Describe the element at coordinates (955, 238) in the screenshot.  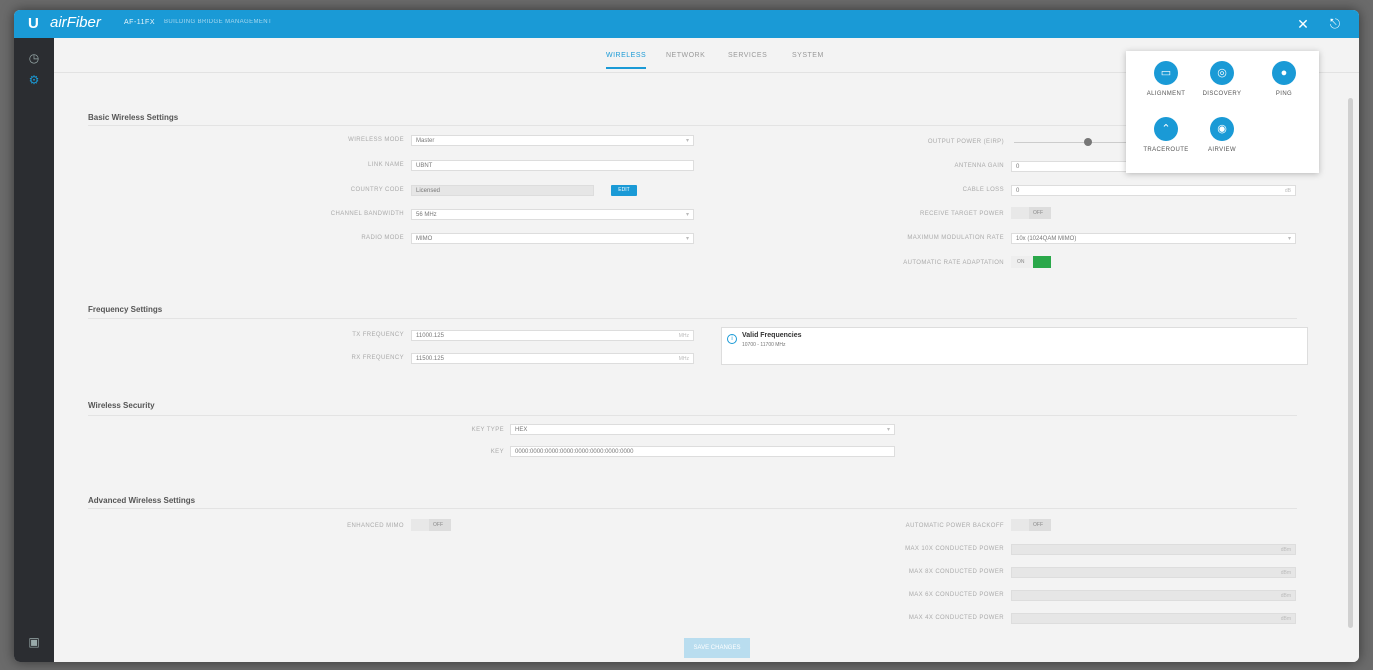
I see `max-modulation-label: MAXIMUM MODULATION RATE` at that location.